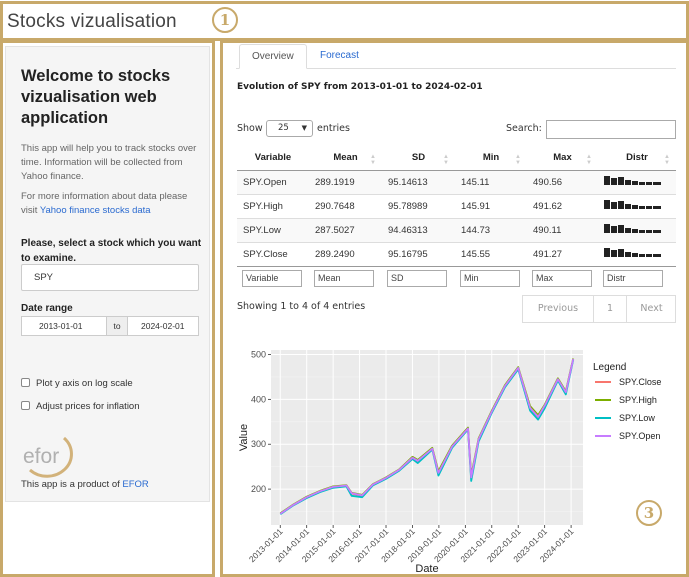 This screenshot has width=689, height=577. I want to click on table-cell: 94.46313, so click(418, 229).